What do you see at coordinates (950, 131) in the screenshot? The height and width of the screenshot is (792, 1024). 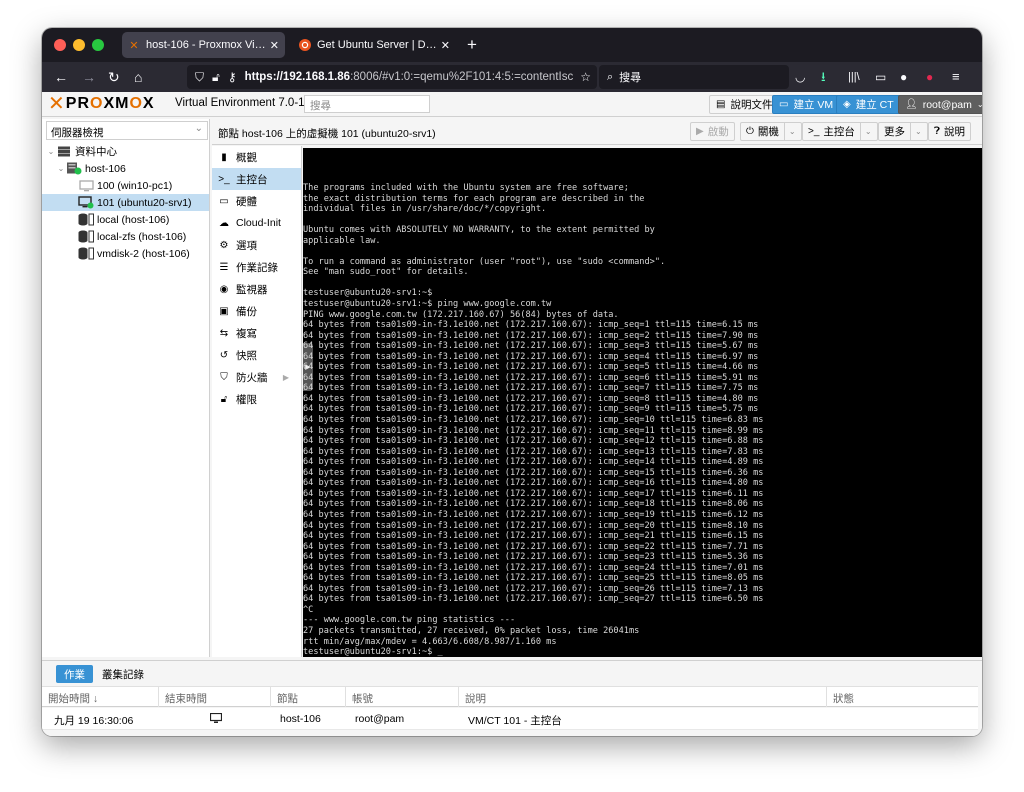 I see `help-button: ❓︎ 說明` at bounding box center [950, 131].